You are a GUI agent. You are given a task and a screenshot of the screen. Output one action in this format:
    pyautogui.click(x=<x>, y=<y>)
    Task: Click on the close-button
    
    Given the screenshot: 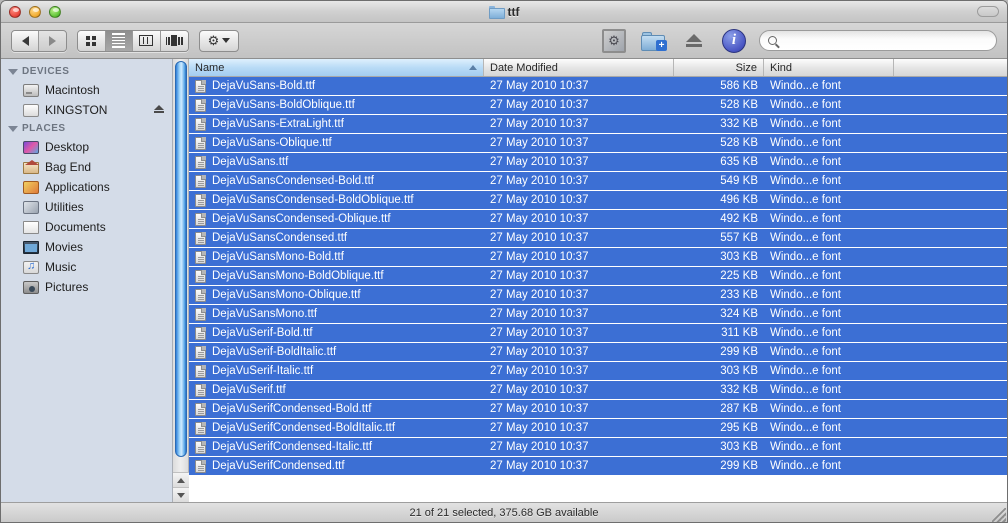 What is the action you would take?
    pyautogui.click(x=15, y=11)
    